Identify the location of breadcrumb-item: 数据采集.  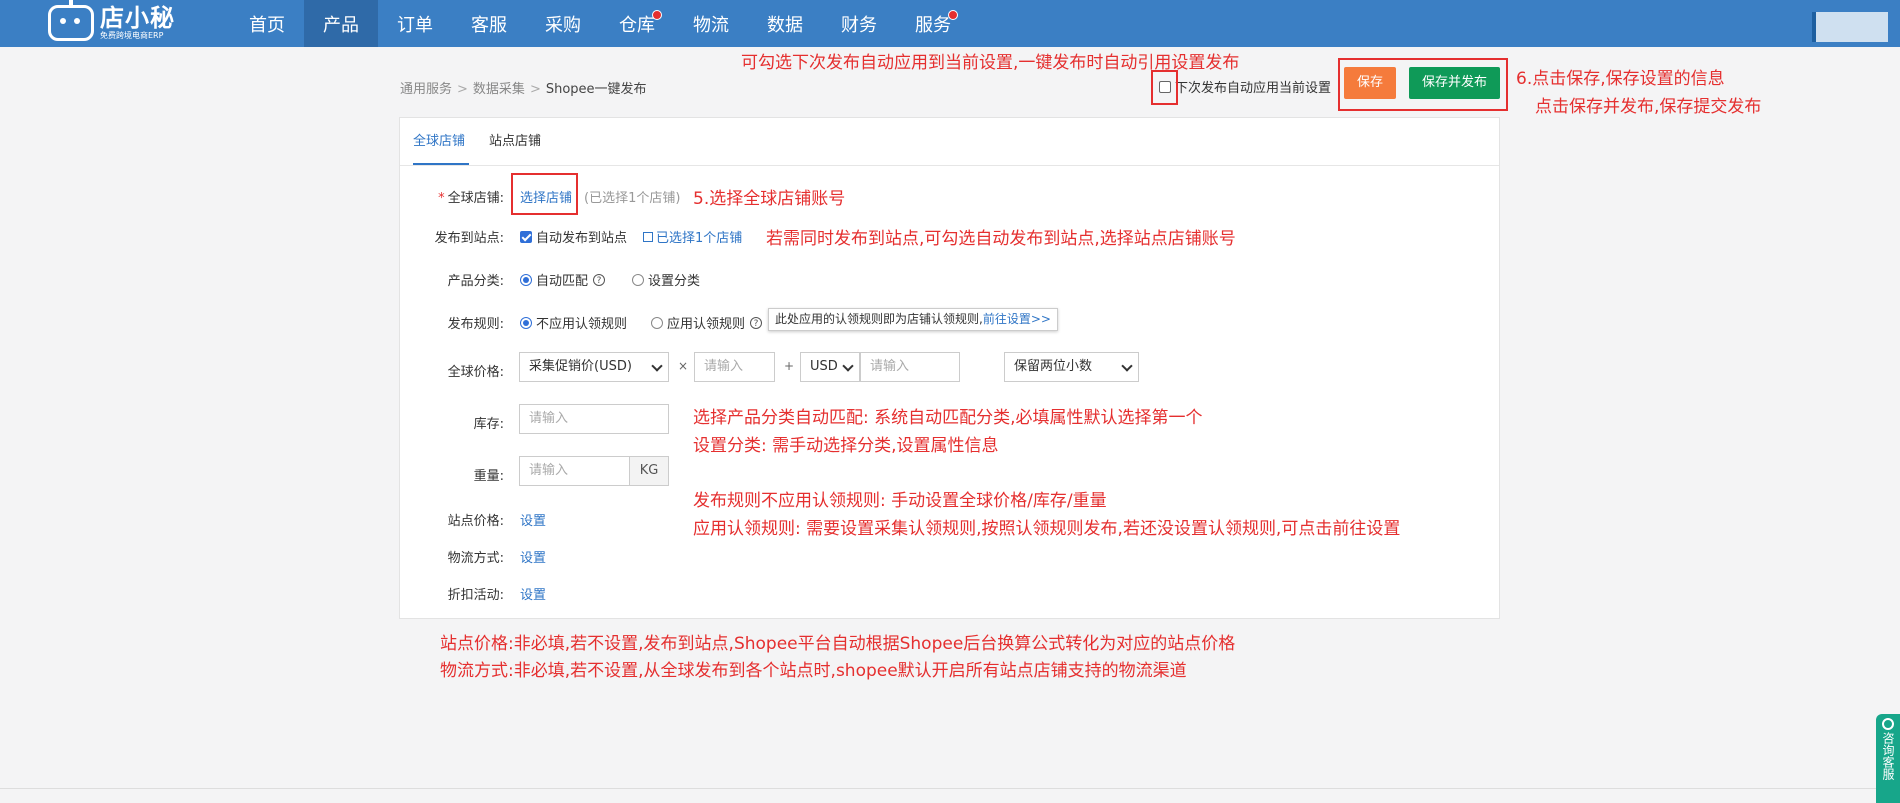
(499, 89).